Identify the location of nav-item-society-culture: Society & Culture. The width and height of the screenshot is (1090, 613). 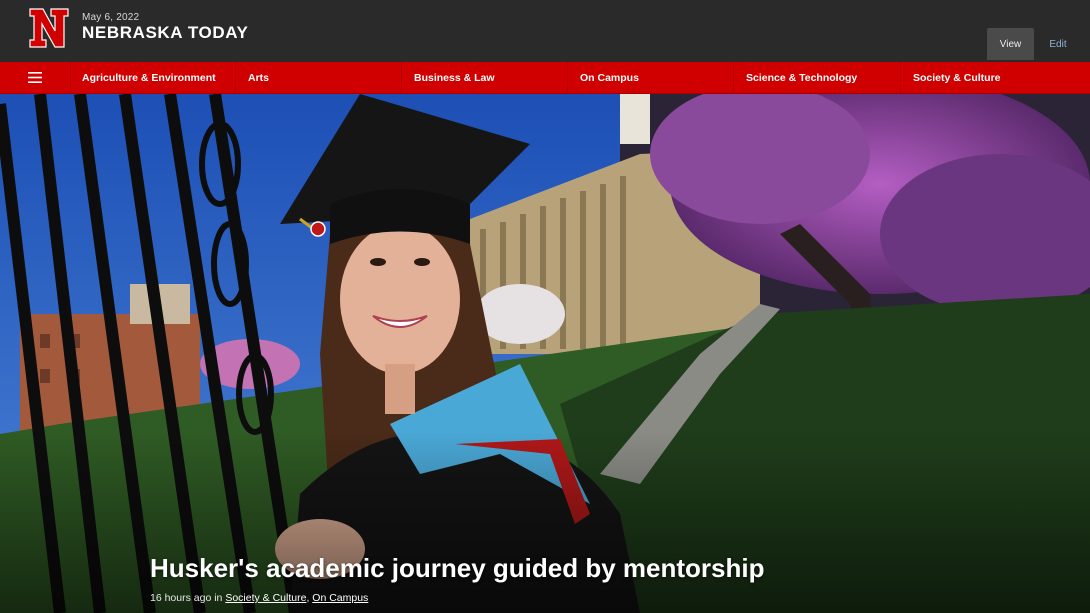
(995, 77).